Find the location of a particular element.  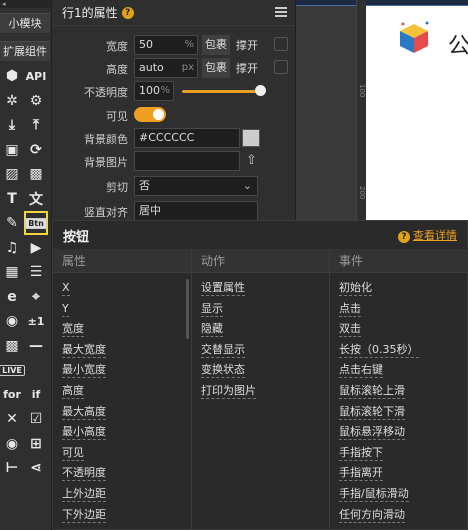

list-item: 打印为图片 is located at coordinates (265, 391).